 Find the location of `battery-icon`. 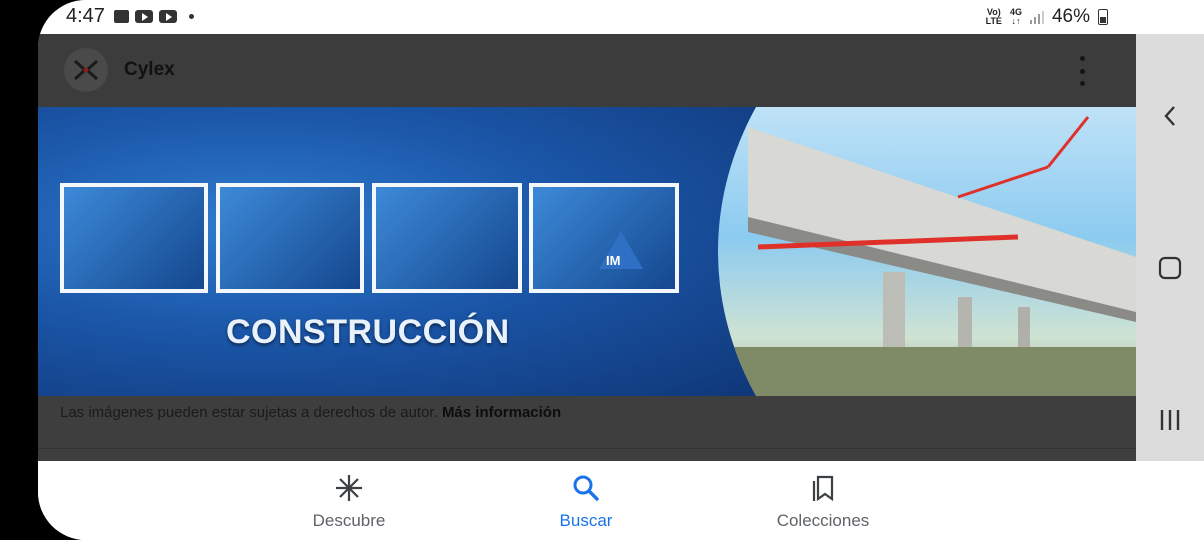

battery-icon is located at coordinates (1103, 17).